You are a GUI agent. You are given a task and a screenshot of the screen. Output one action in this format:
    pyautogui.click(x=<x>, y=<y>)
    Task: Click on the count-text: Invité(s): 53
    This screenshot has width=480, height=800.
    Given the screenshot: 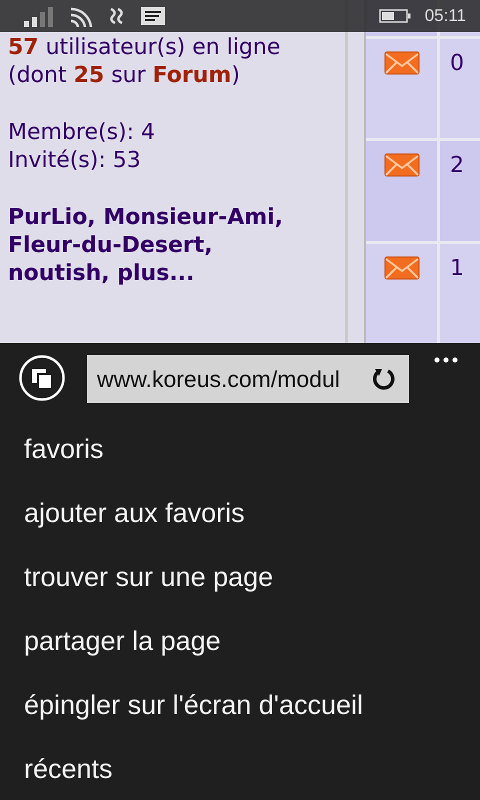 What is the action you would take?
    pyautogui.click(x=75, y=161)
    